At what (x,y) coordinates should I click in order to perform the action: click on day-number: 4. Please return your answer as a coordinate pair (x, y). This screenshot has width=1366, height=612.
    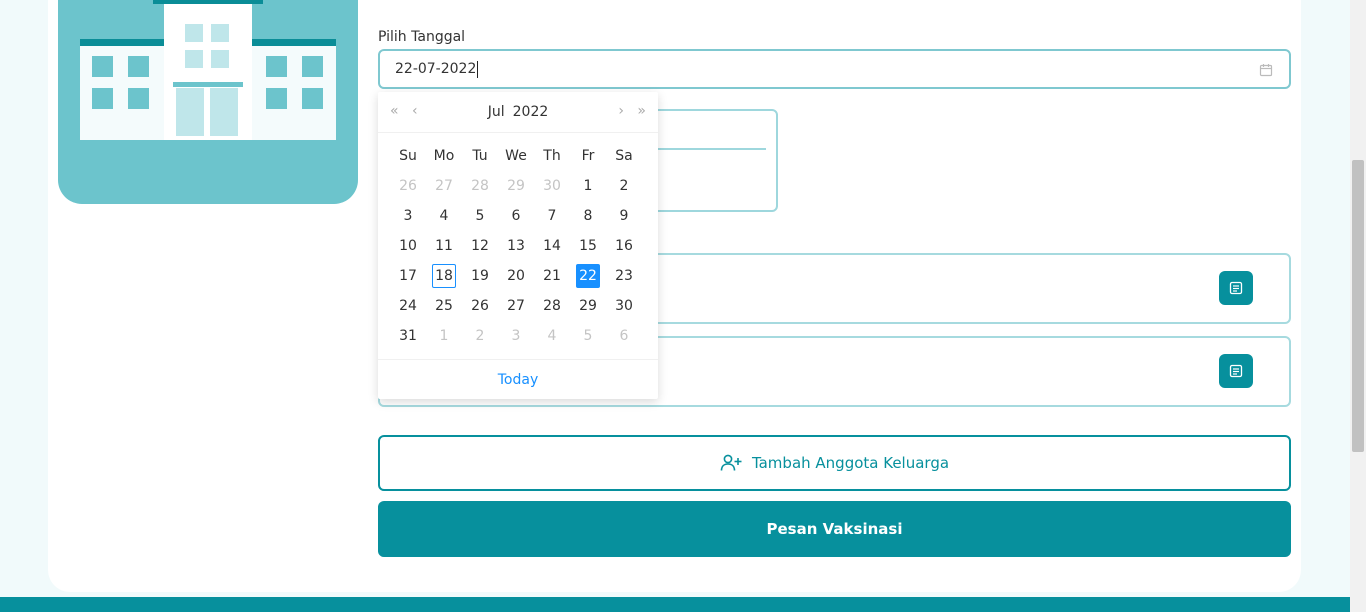
    Looking at the image, I should click on (552, 336).